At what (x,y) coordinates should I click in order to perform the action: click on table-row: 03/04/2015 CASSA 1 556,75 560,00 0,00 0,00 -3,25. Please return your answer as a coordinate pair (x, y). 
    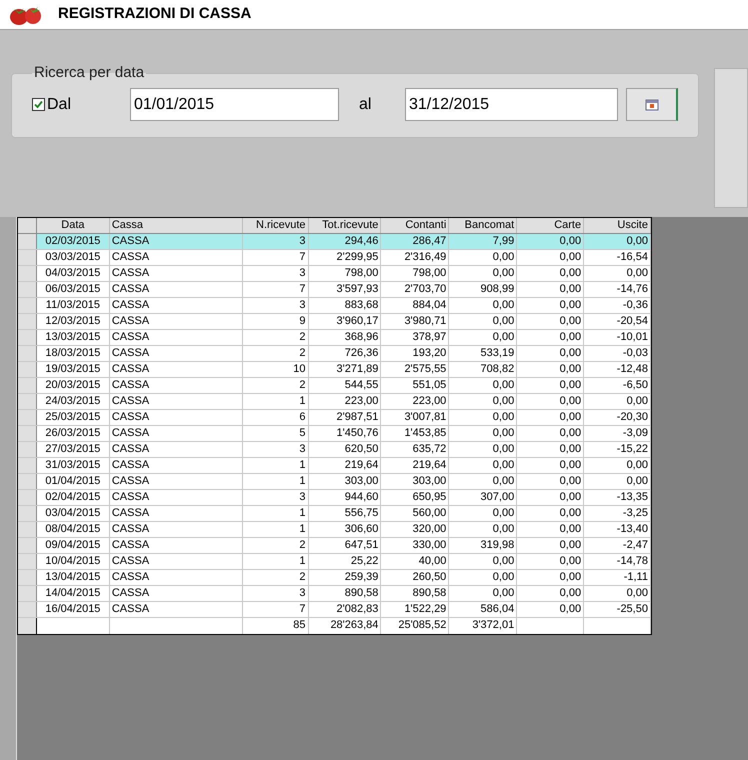
    Looking at the image, I should click on (334, 514).